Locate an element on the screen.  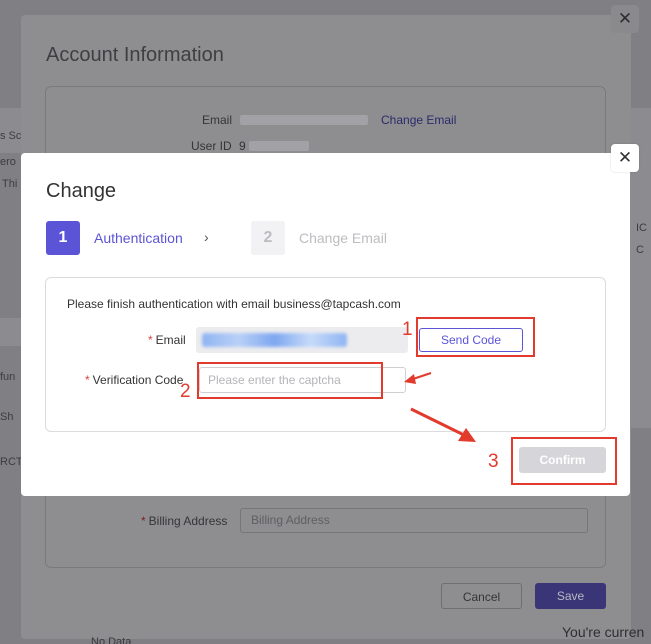
background-strip is located at coordinates (11, 332).